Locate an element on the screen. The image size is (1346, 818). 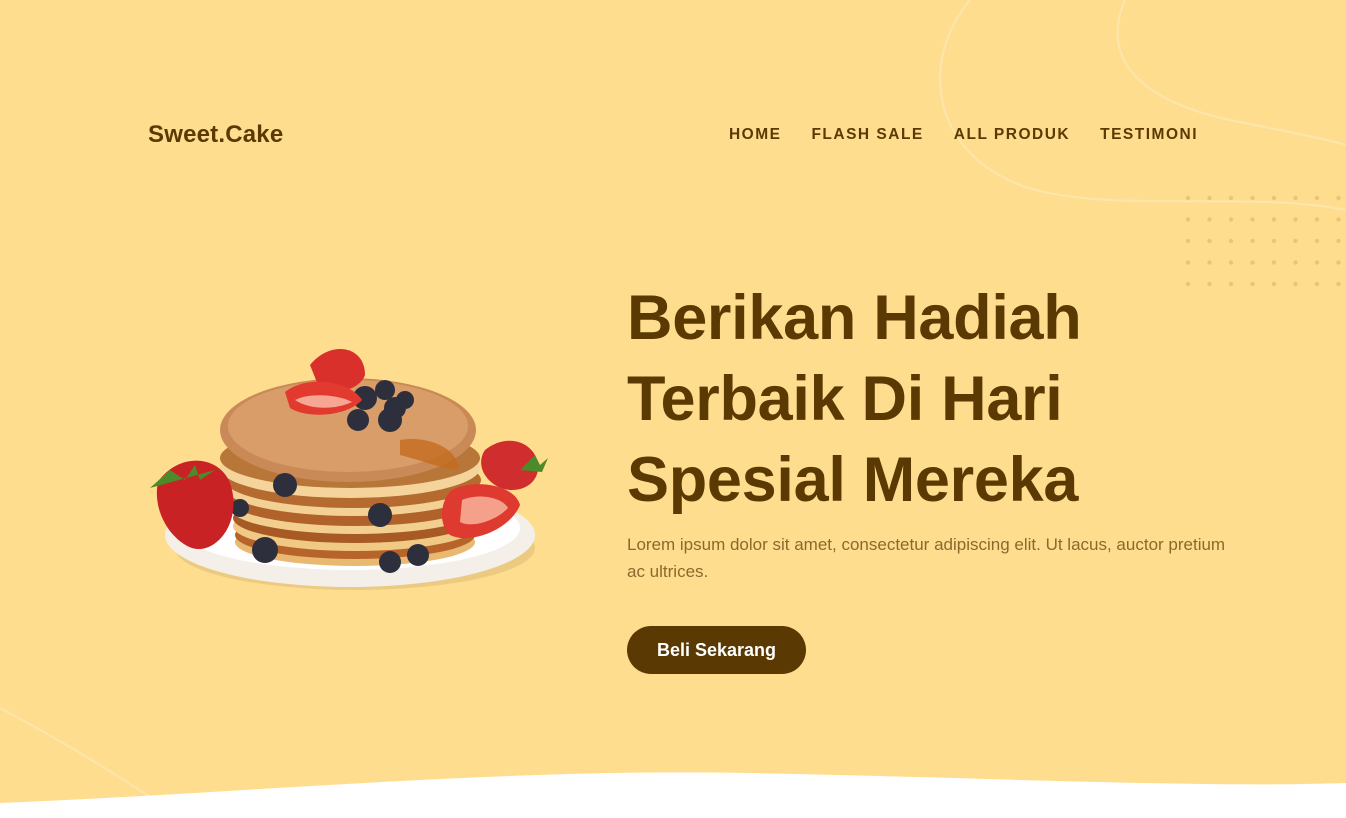
headline-line-2: Terbaik Di Hari is located at coordinates (845, 399).